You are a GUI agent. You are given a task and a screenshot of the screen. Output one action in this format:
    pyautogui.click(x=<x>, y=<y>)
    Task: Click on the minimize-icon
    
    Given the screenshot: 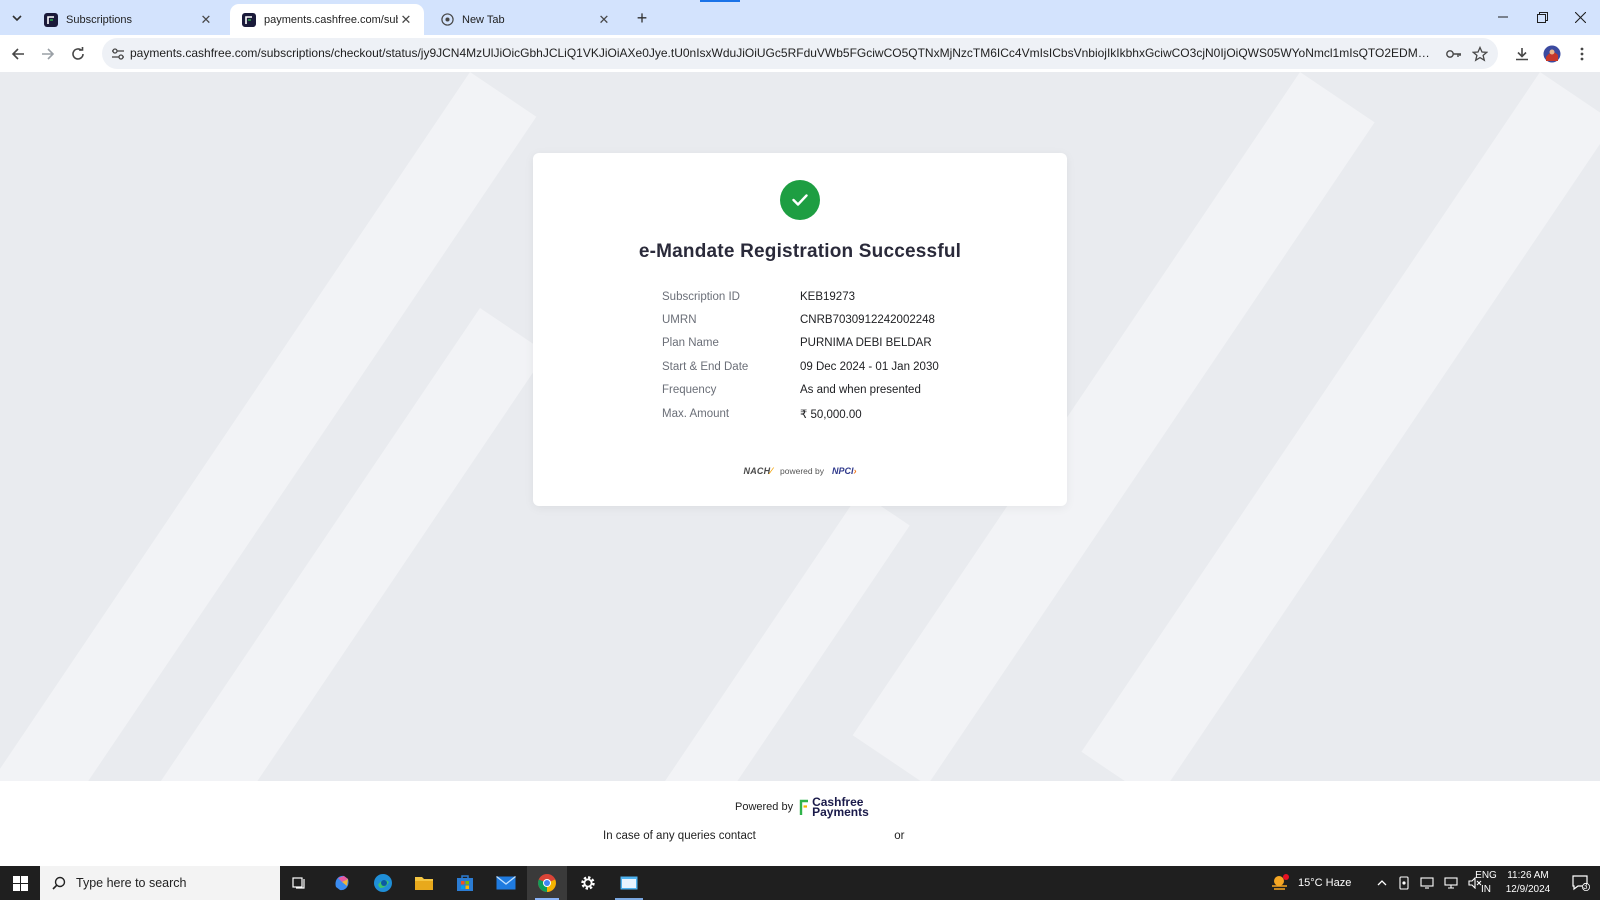 What is the action you would take?
    pyautogui.click(x=1503, y=17)
    